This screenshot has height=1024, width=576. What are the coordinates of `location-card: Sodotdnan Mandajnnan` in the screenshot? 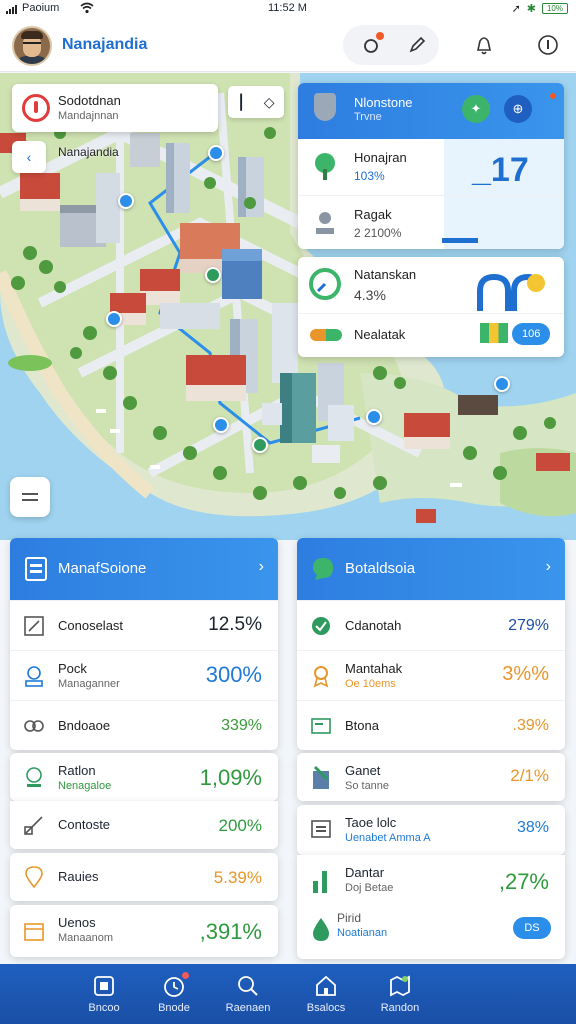 It's located at (115, 108).